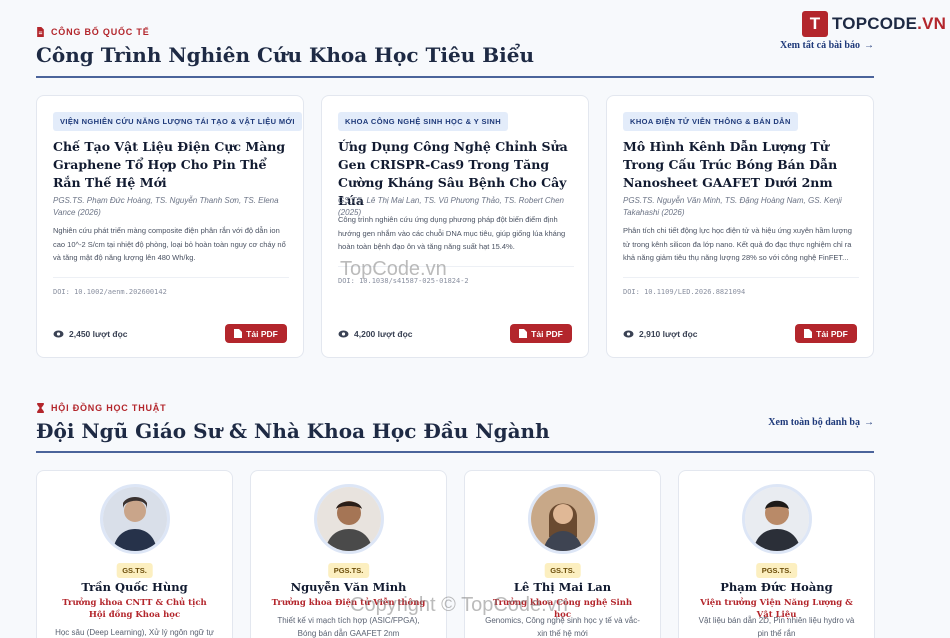  Describe the element at coordinates (710, 121) in the screenshot. I see `institute-tag: KHOA ĐIỆN TỬ VIỄN THÔNG & BÁN DẪN` at that location.